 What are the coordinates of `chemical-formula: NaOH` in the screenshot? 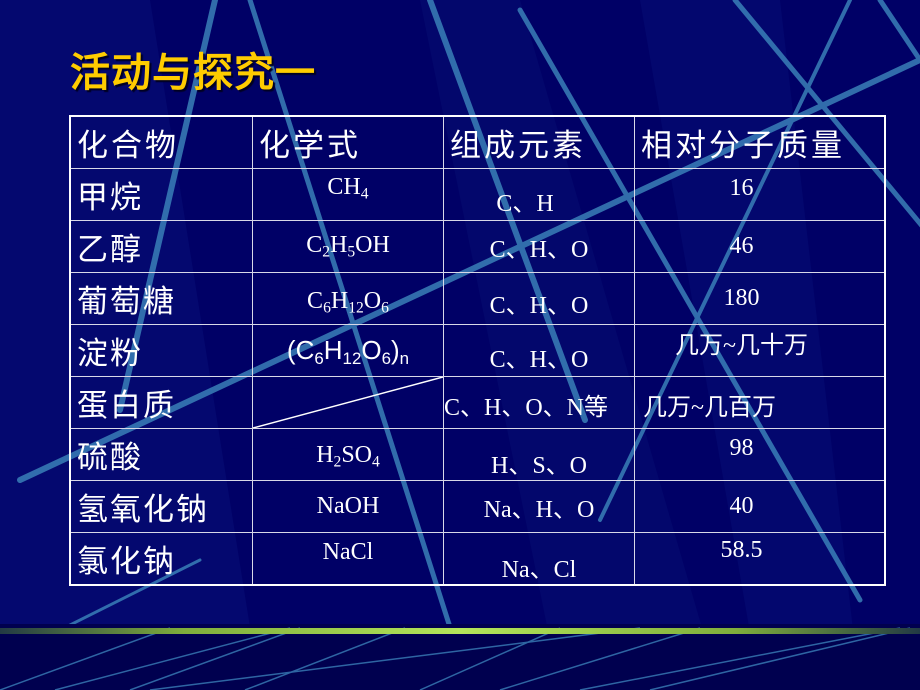 It's located at (348, 506).